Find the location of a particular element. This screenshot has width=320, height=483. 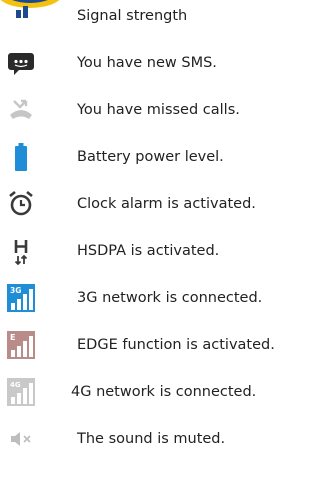

battery-icon is located at coordinates (21, 157).